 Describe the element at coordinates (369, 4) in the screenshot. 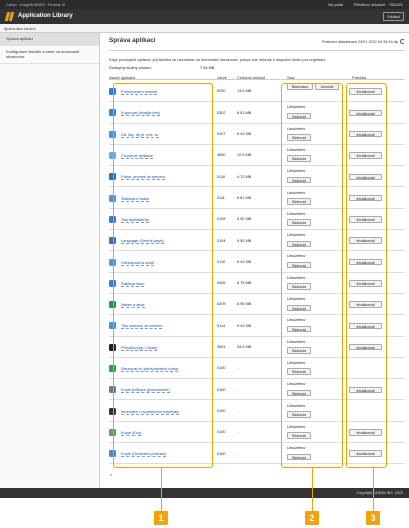

I see `logged-user-label: Přihlášení uživatelé:` at that location.